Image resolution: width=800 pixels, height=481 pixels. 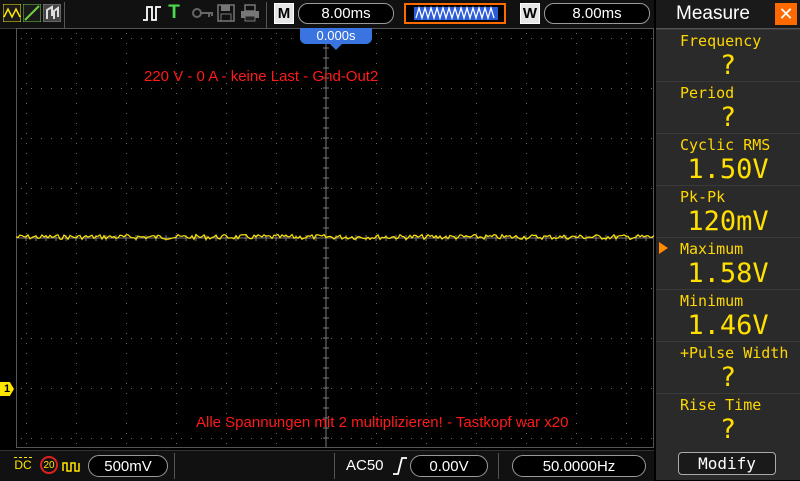 I want to click on modify-button: Modify, so click(x=727, y=463).